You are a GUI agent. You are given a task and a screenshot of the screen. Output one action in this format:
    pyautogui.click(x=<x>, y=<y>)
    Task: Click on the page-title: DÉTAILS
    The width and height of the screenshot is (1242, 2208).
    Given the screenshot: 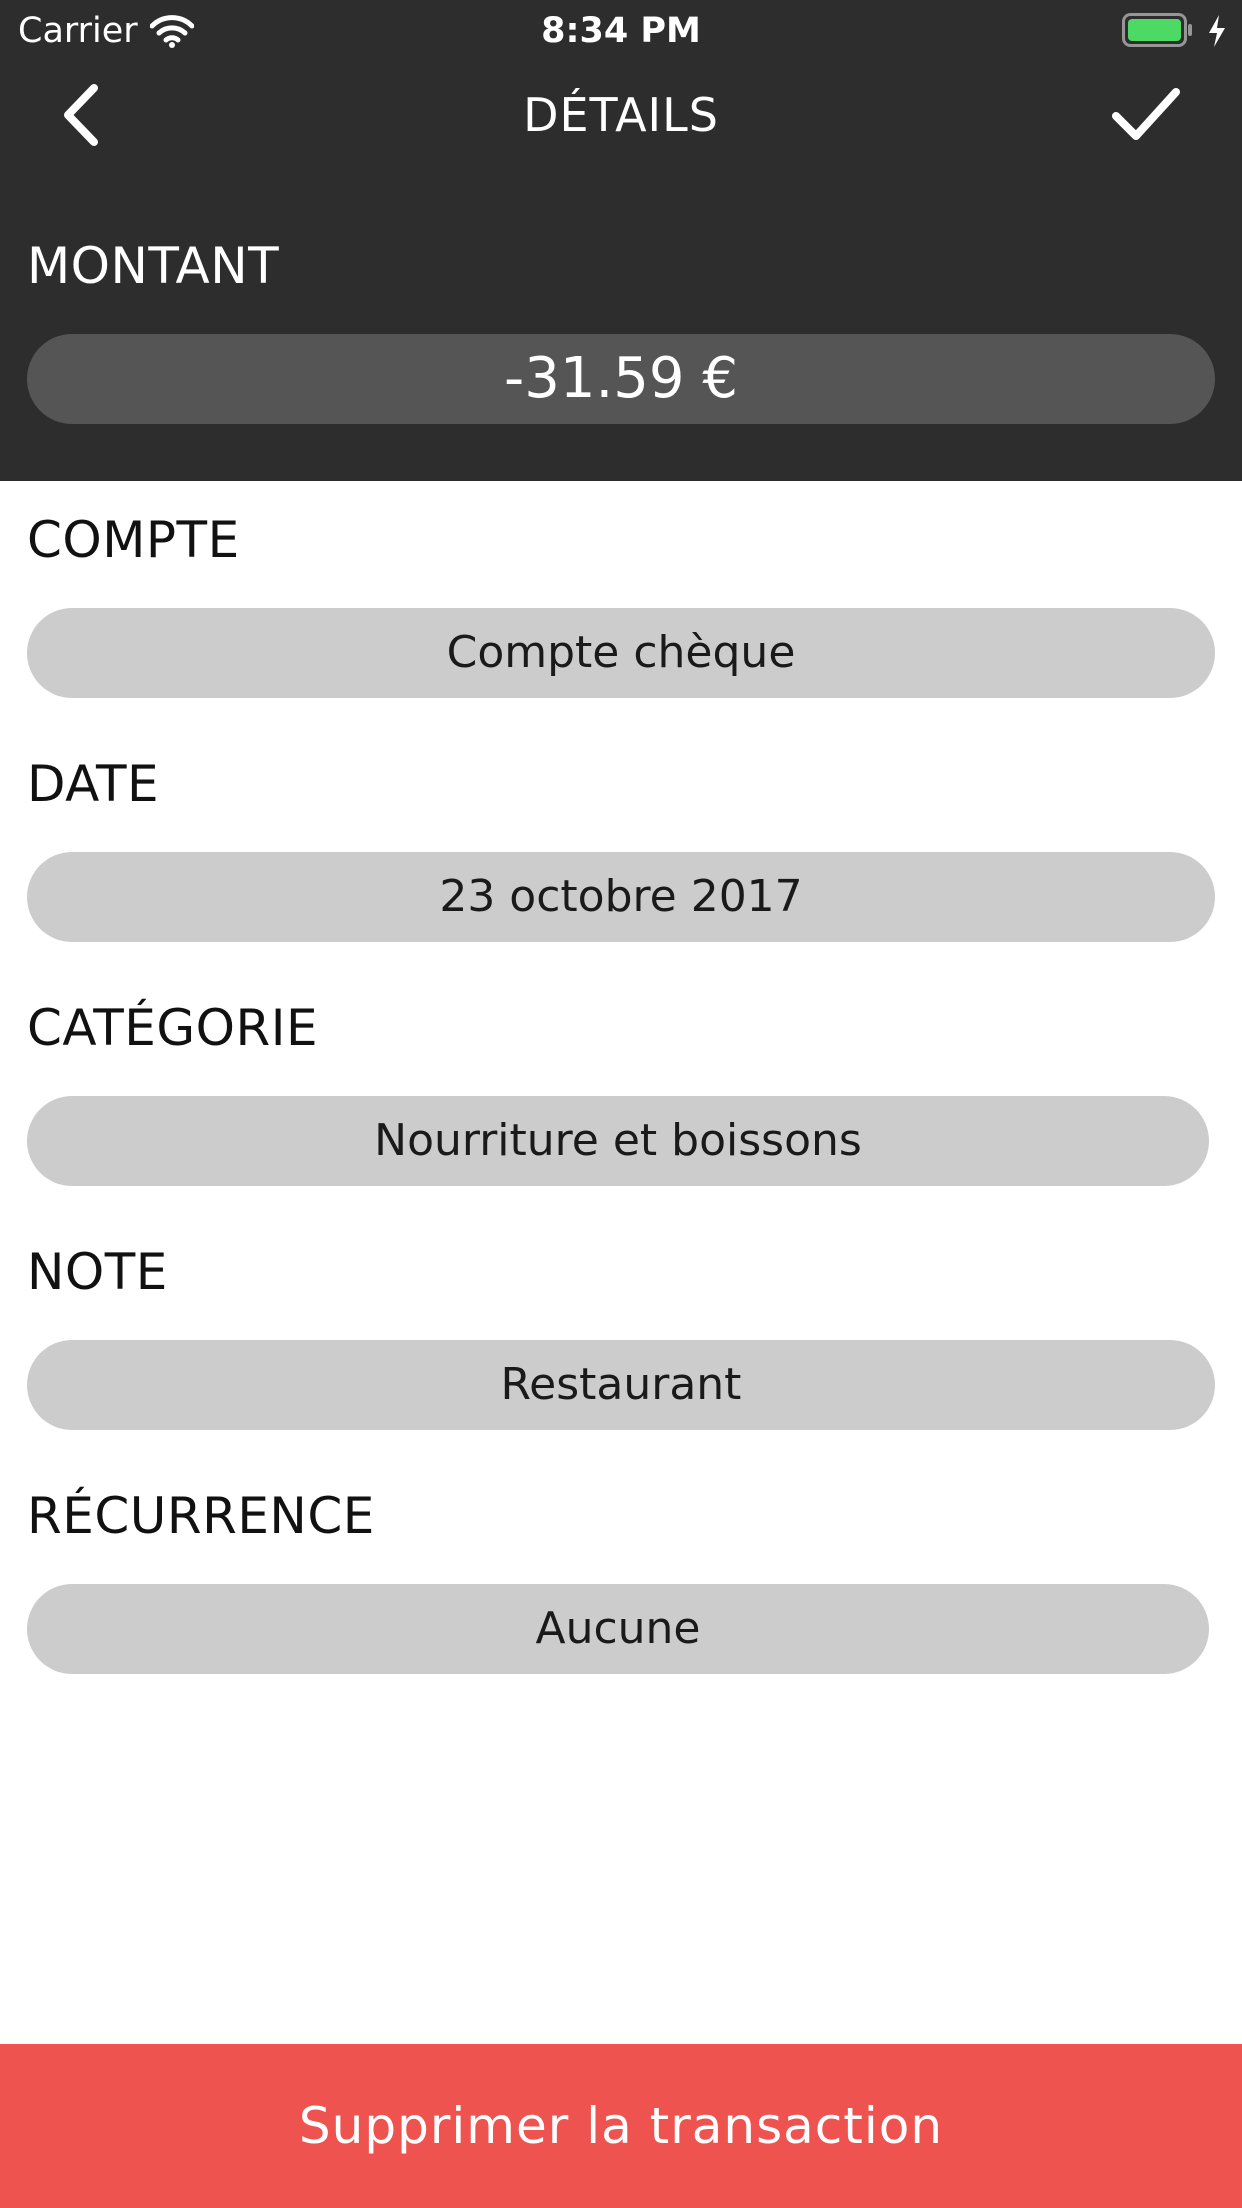 What is the action you would take?
    pyautogui.click(x=621, y=115)
    